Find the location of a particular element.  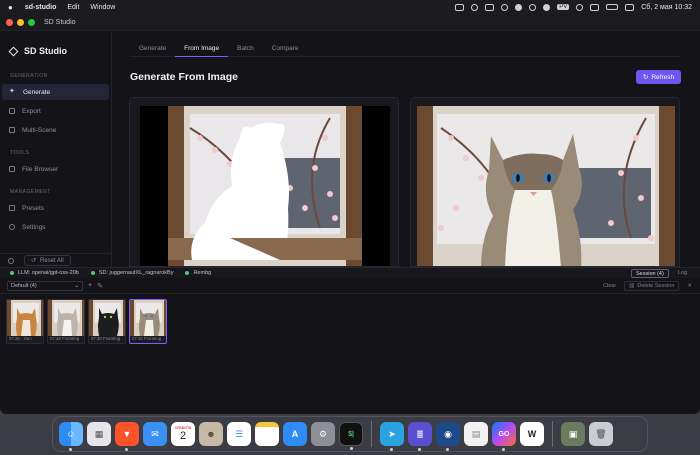

presets-icon is located at coordinates (12, 208).